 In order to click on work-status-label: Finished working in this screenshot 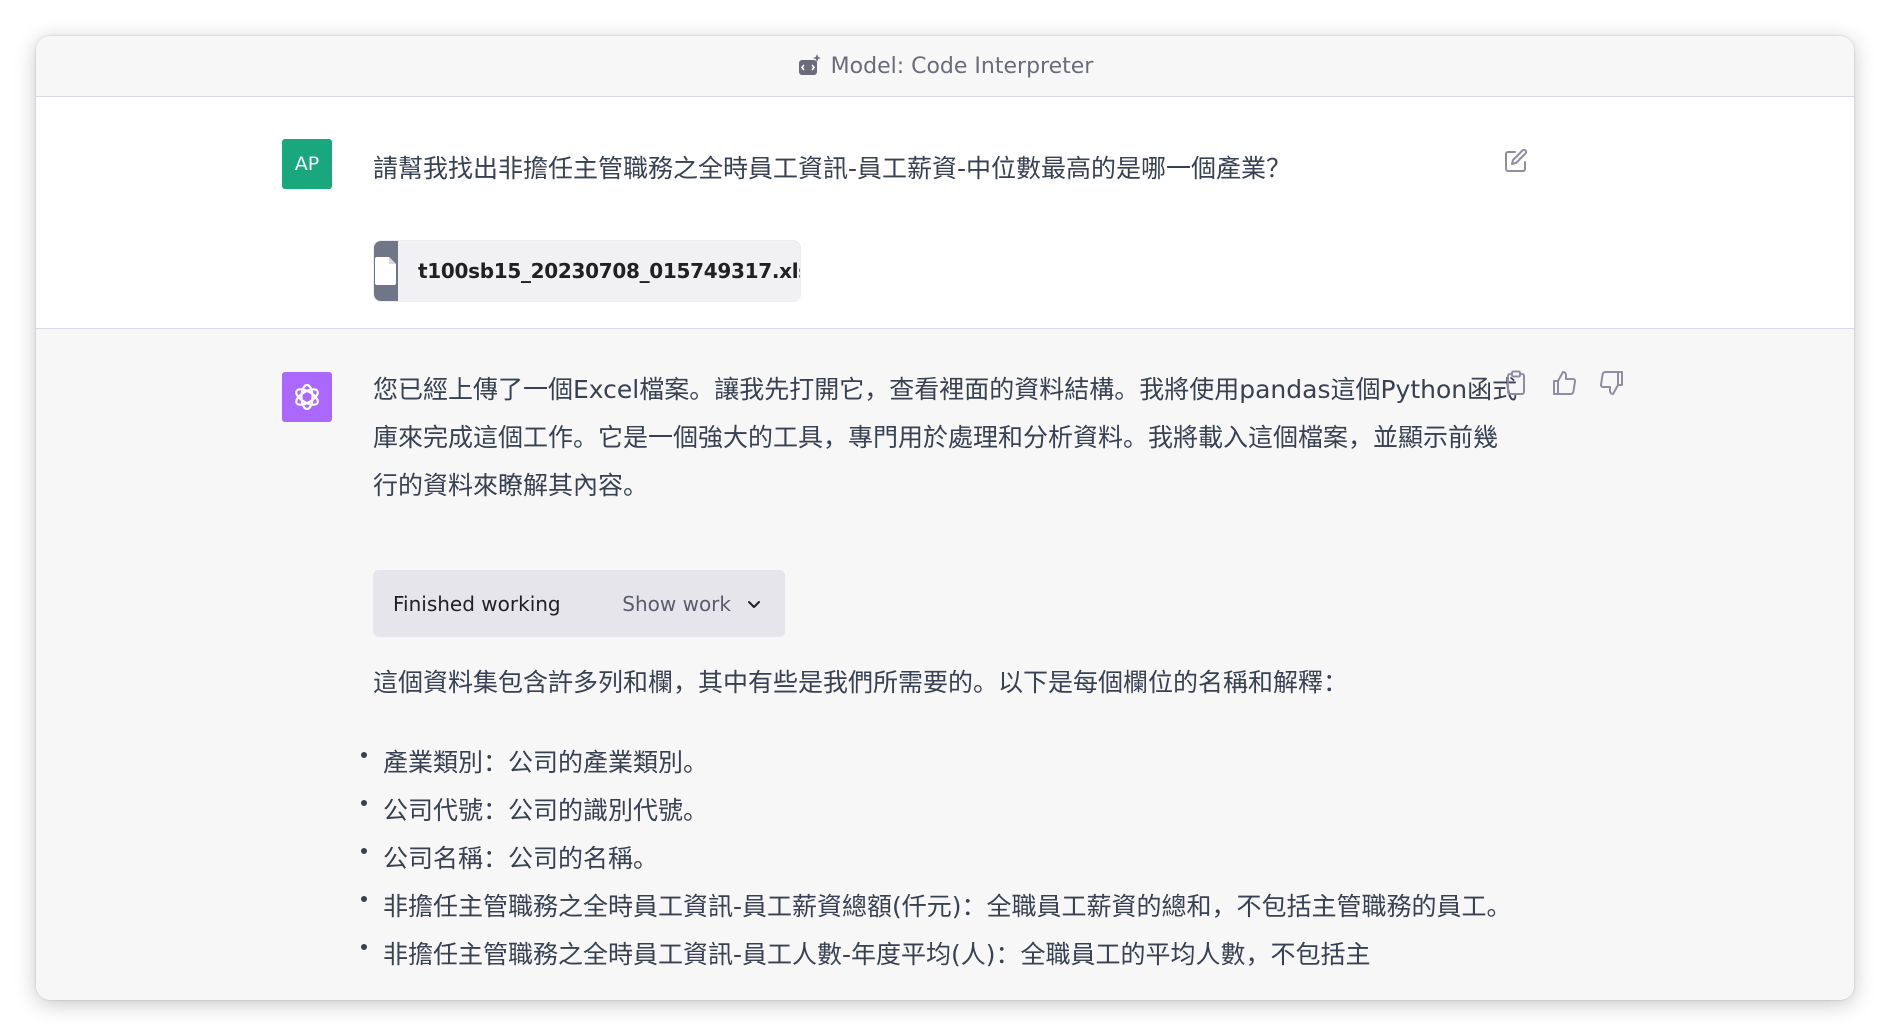, I will do `click(477, 603)`.